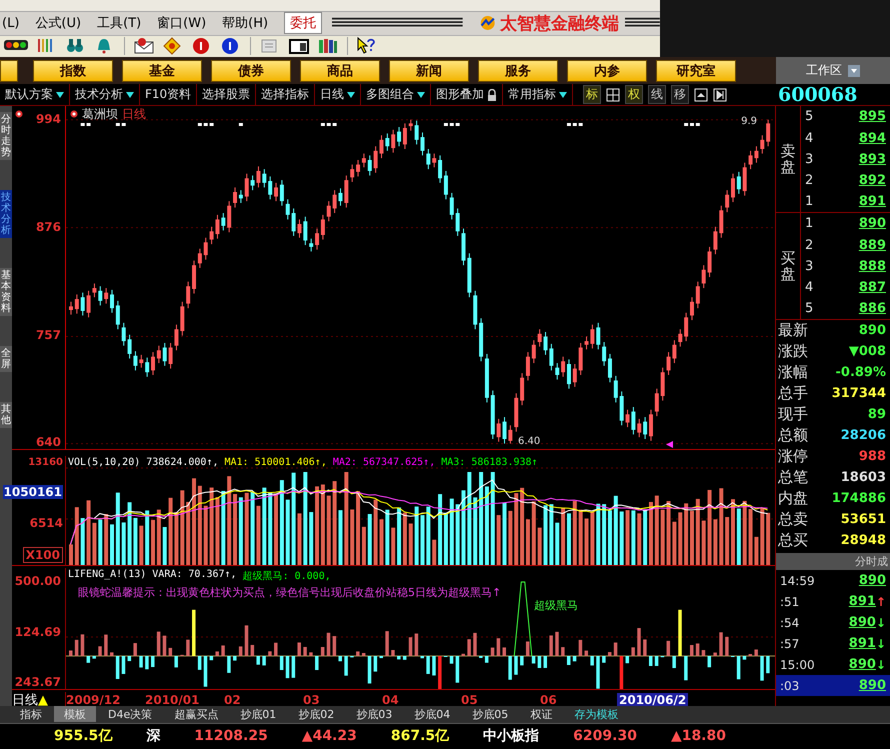  Describe the element at coordinates (657, 94) in the screenshot. I see `toggle-button: 线` at that location.